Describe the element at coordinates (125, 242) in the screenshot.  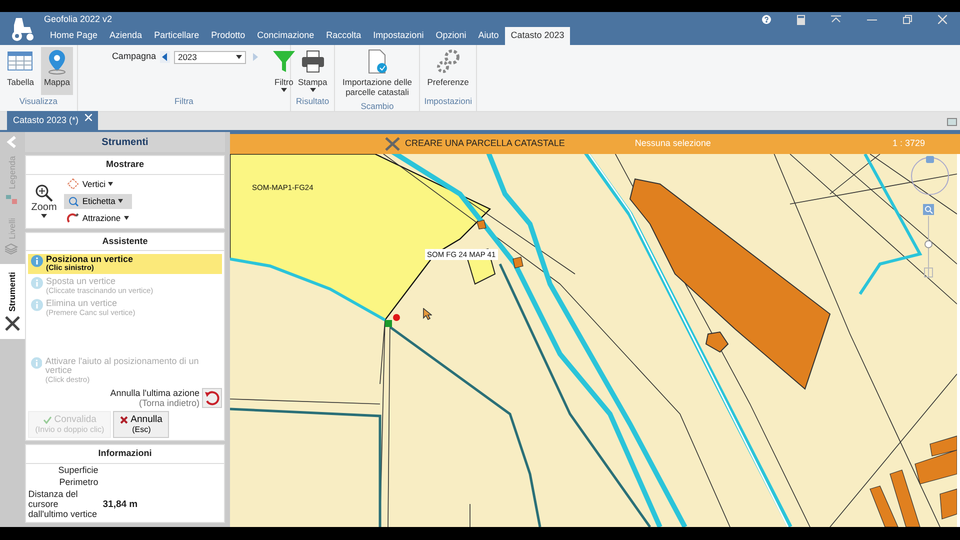
I see `section-title: Assistente` at that location.